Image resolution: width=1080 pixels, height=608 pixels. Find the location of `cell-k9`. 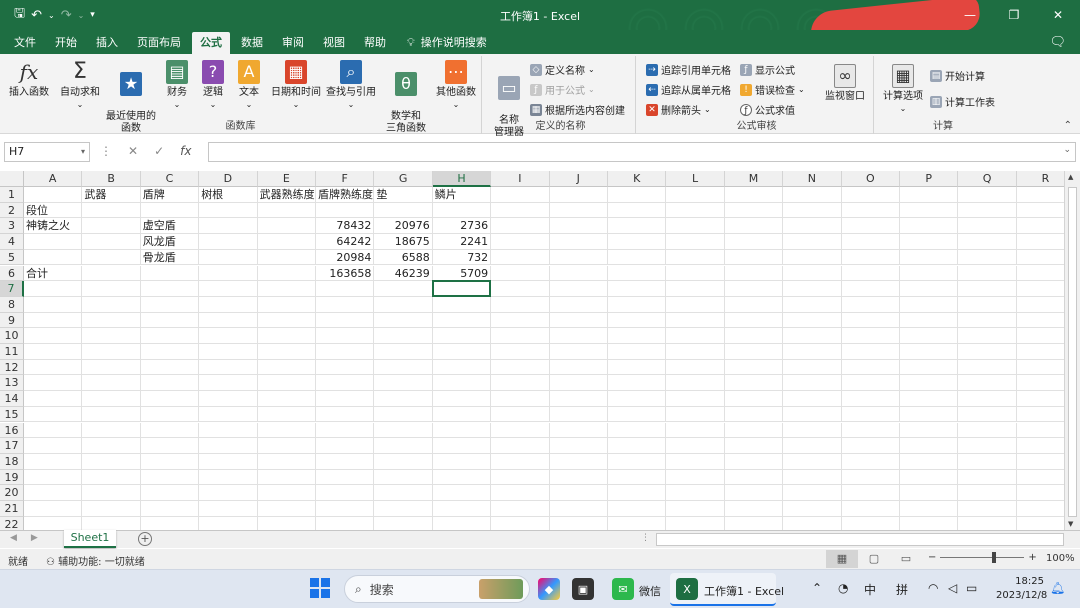

cell-k9 is located at coordinates (637, 320).